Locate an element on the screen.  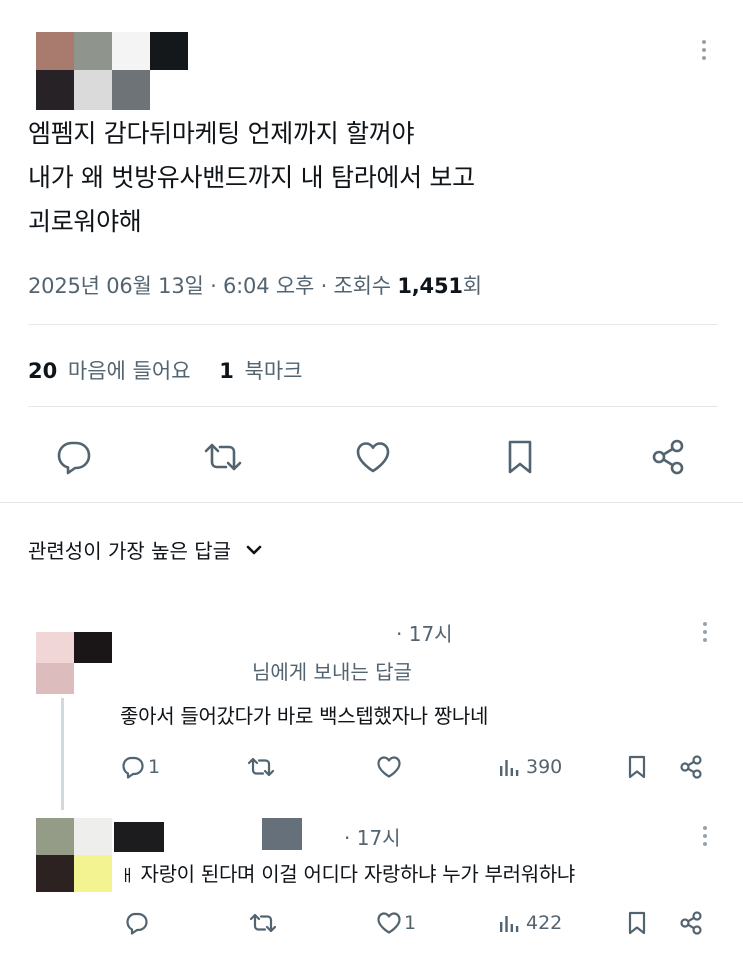
chevron-down-icon is located at coordinates (254, 550).